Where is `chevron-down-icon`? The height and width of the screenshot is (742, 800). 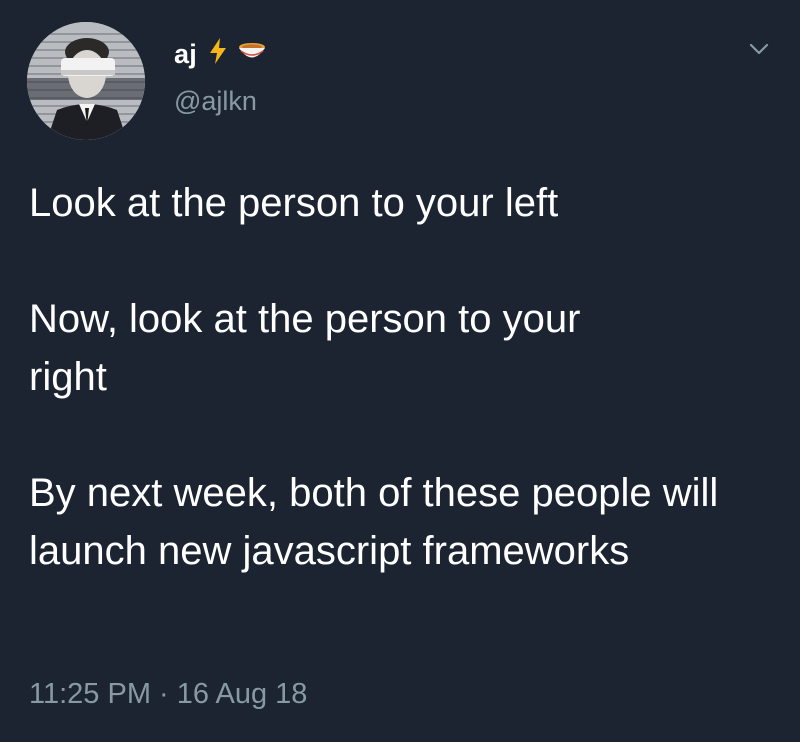 chevron-down-icon is located at coordinates (759, 49).